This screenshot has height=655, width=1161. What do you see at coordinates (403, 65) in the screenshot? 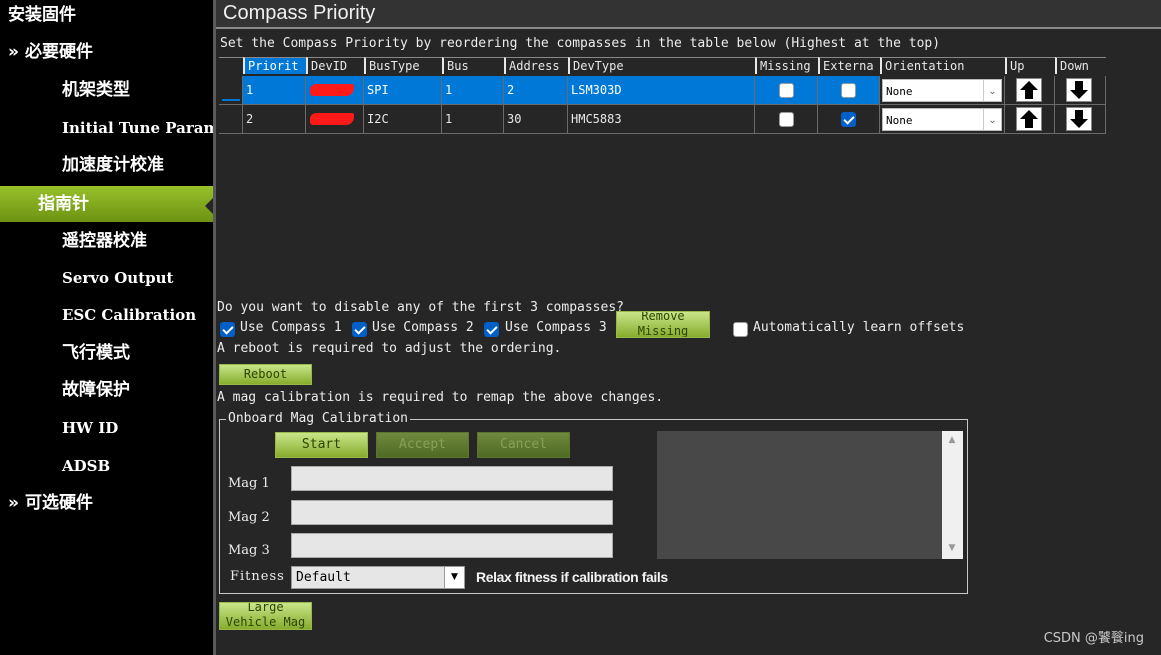
I see `column-header-bustype: BusType` at bounding box center [403, 65].